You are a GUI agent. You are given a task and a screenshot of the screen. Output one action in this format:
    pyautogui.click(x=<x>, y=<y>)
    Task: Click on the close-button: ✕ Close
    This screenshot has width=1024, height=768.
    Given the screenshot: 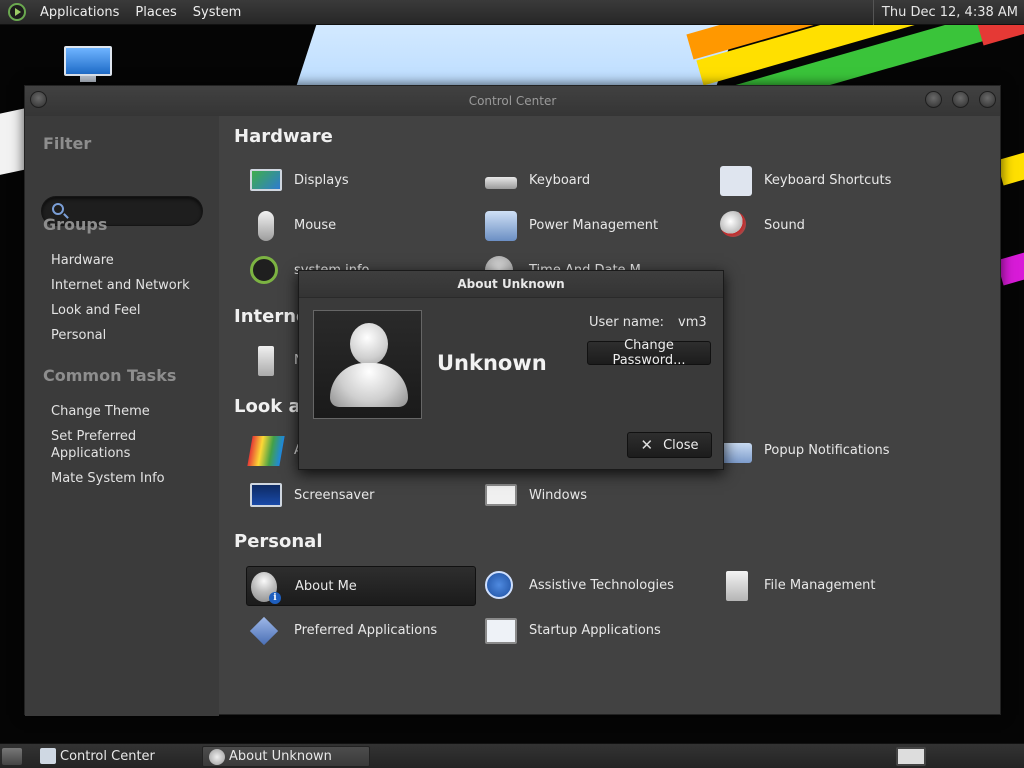 What is the action you would take?
    pyautogui.click(x=669, y=445)
    